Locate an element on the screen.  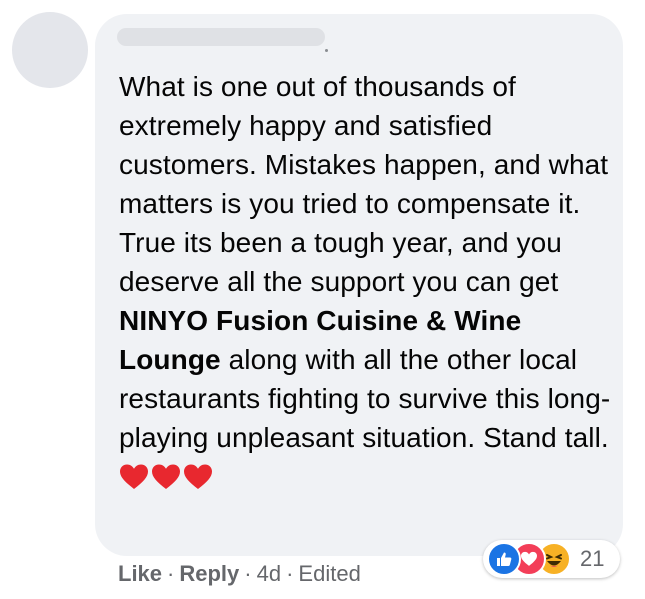
reaction-summary: 21 is located at coordinates (551, 559).